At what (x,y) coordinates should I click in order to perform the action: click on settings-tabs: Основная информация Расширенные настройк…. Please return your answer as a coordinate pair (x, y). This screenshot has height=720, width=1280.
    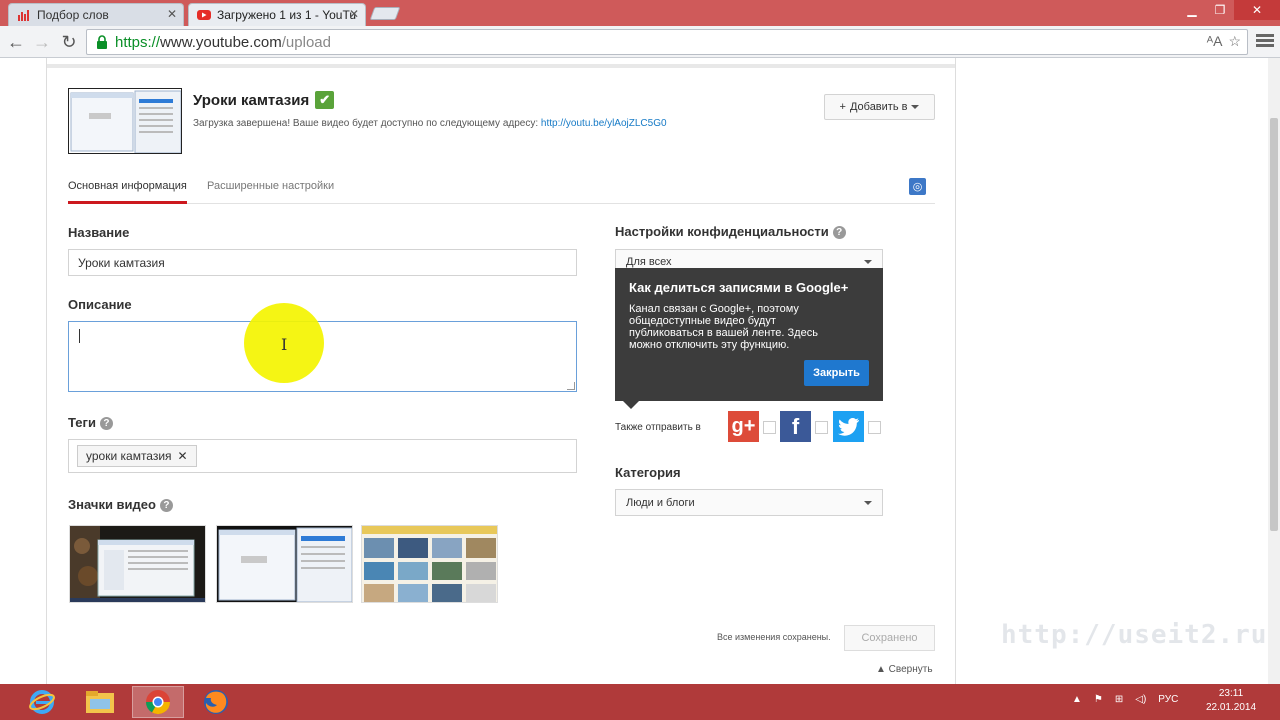
    Looking at the image, I should click on (501, 187).